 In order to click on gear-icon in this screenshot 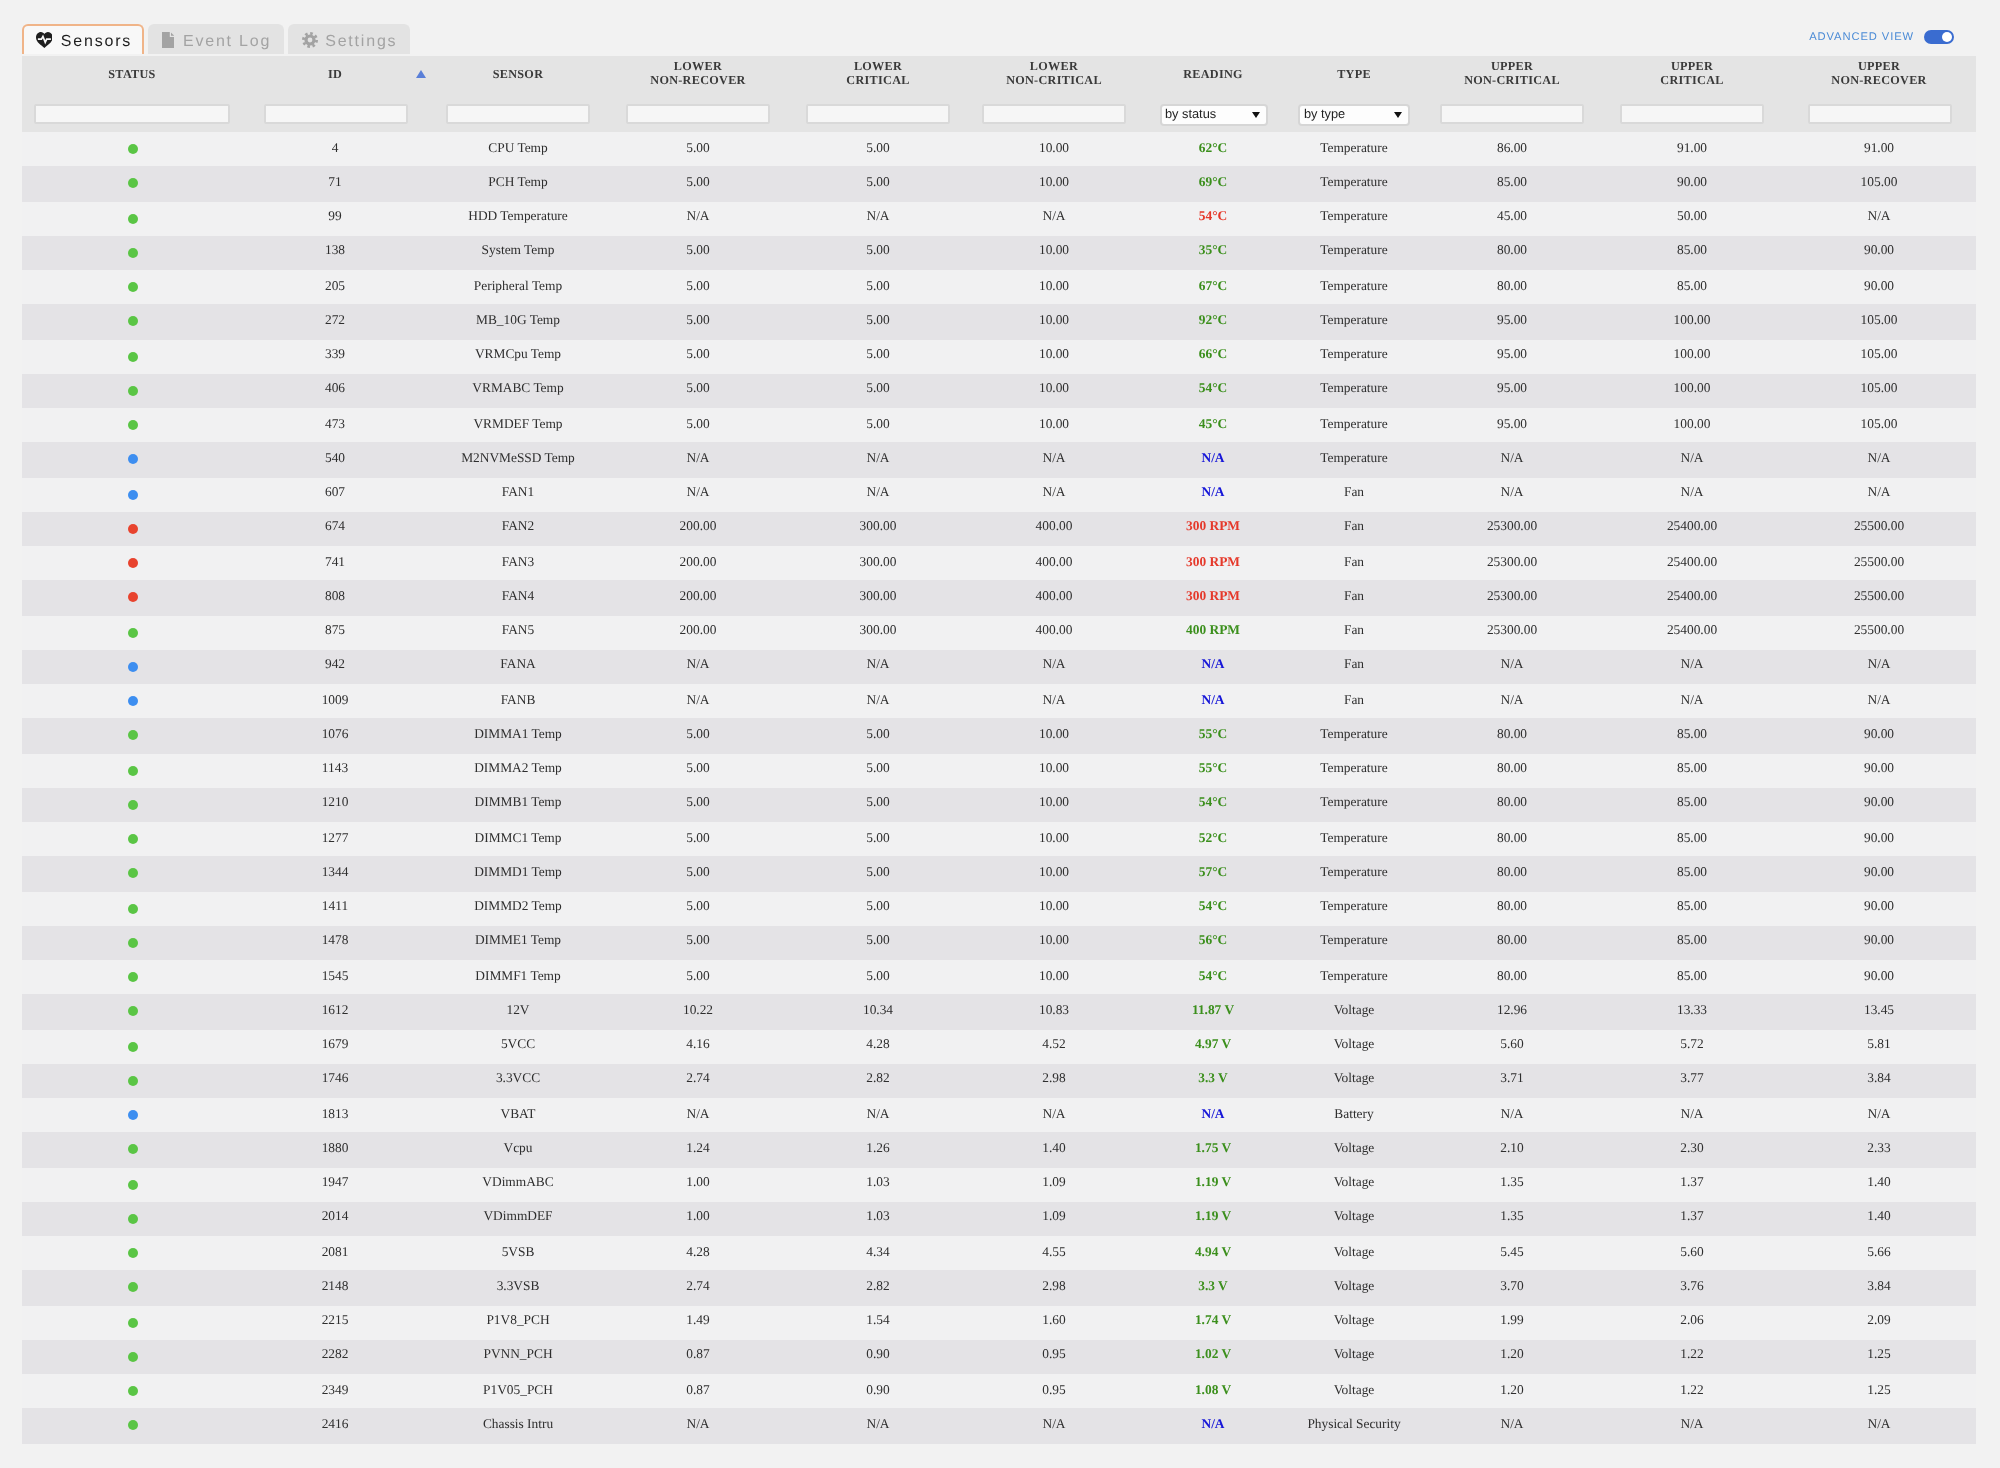, I will do `click(309, 40)`.